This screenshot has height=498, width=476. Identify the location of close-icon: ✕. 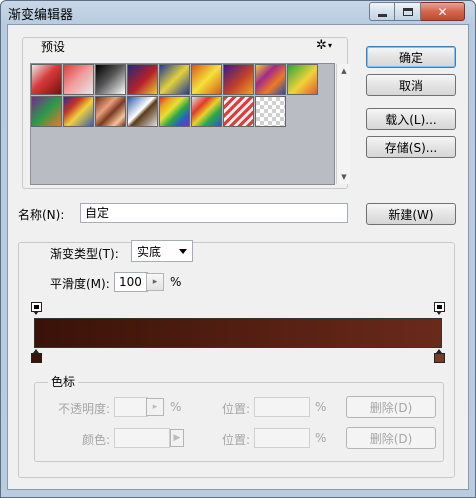
(442, 11).